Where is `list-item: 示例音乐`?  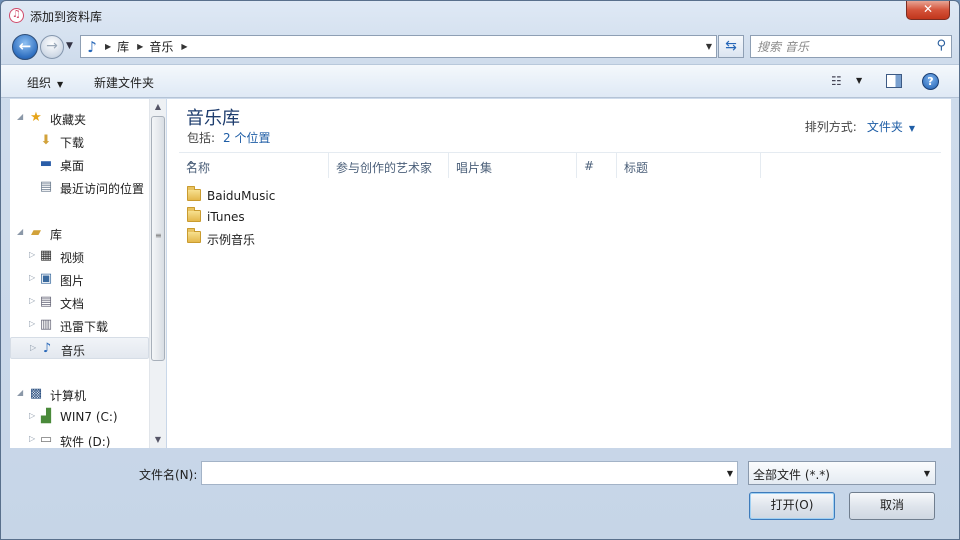
list-item: 示例音乐 is located at coordinates (336, 238).